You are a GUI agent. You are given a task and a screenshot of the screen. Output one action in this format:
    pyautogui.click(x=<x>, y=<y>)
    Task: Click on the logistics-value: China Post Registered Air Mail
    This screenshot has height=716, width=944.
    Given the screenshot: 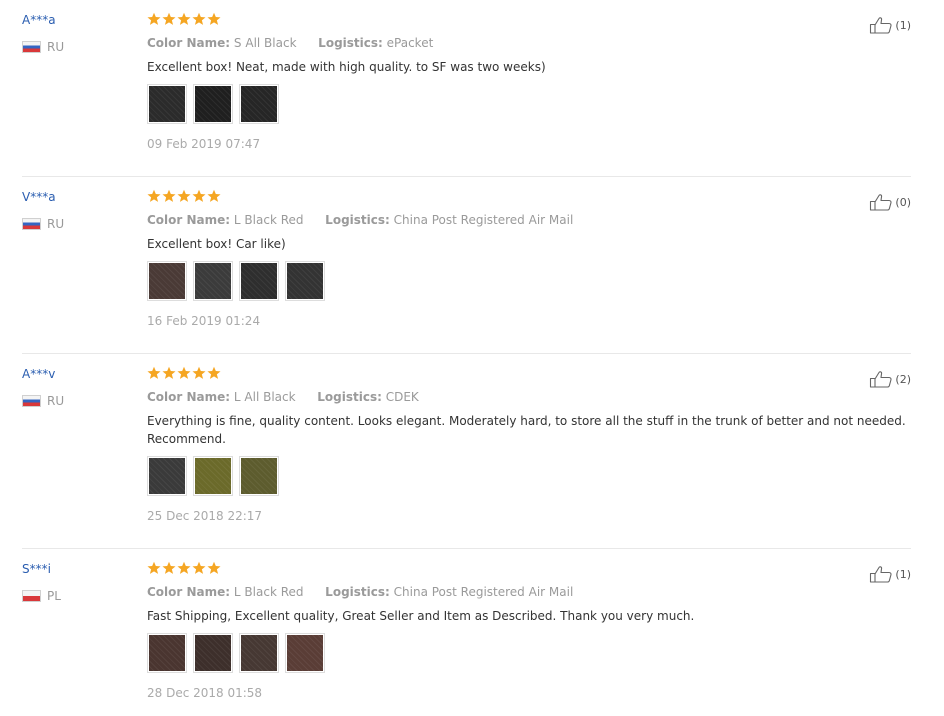 What is the action you would take?
    pyautogui.click(x=483, y=592)
    